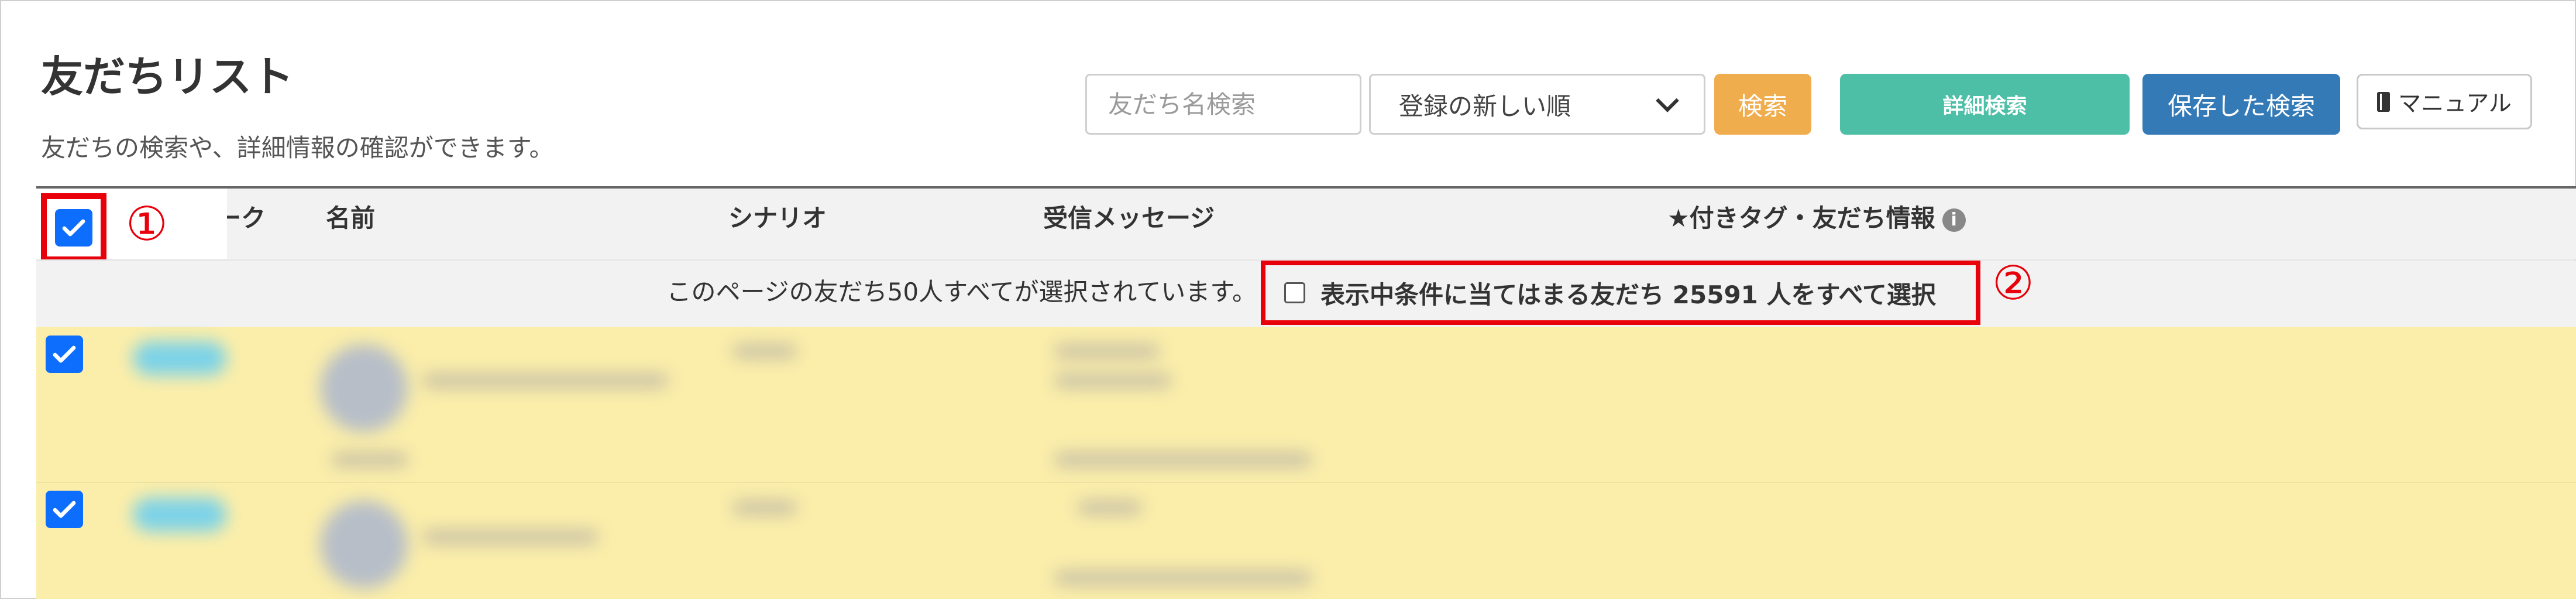  Describe the element at coordinates (1485, 106) in the screenshot. I see `sort-selected-value: 登録の新しい順` at that location.